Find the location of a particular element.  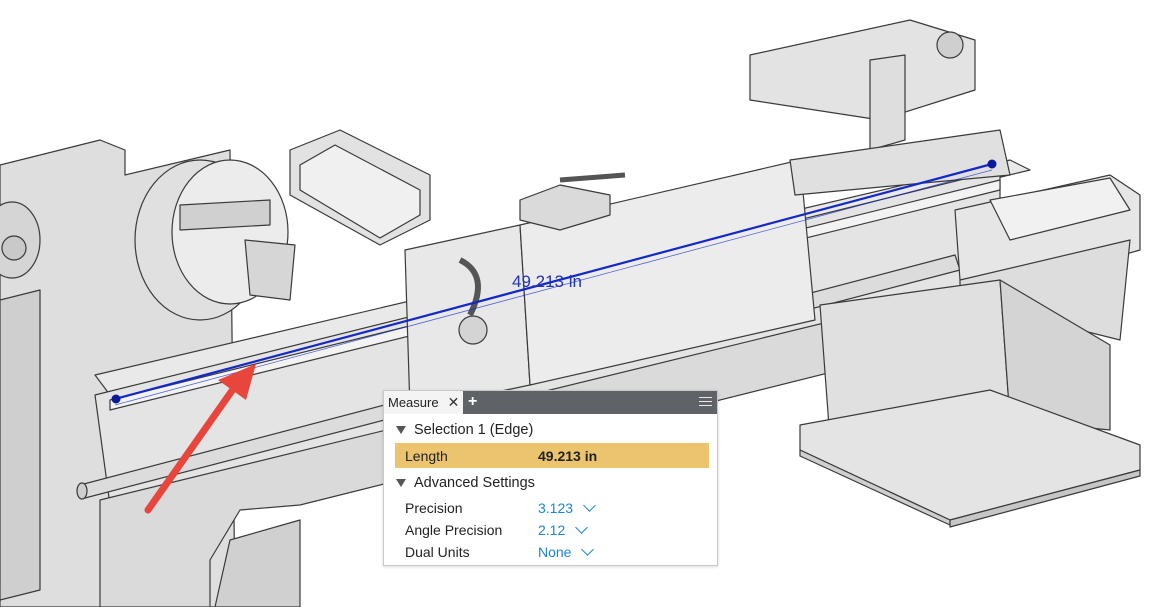

angle-precision-dropdown: 2.12 is located at coordinates (563, 529).